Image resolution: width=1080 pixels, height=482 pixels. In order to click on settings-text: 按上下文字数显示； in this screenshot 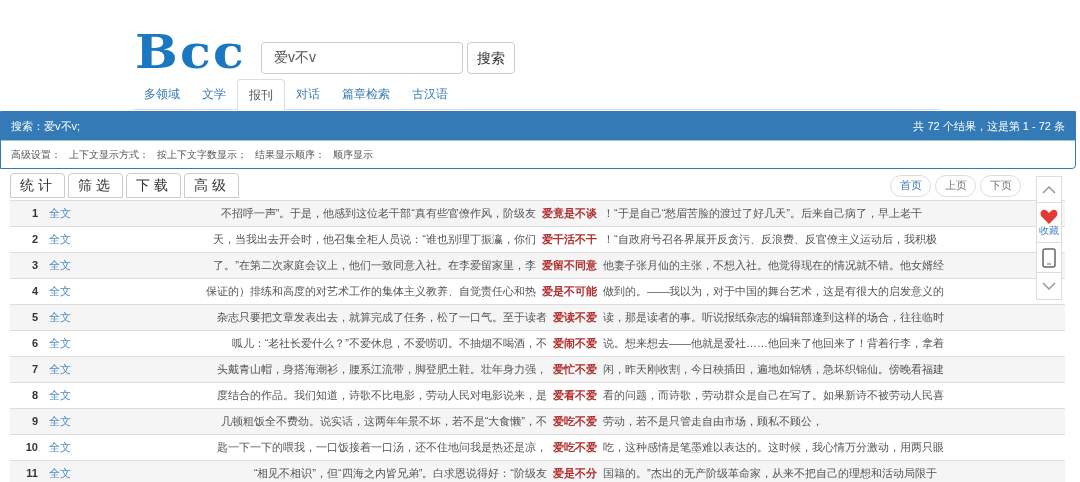, I will do `click(202, 155)`.